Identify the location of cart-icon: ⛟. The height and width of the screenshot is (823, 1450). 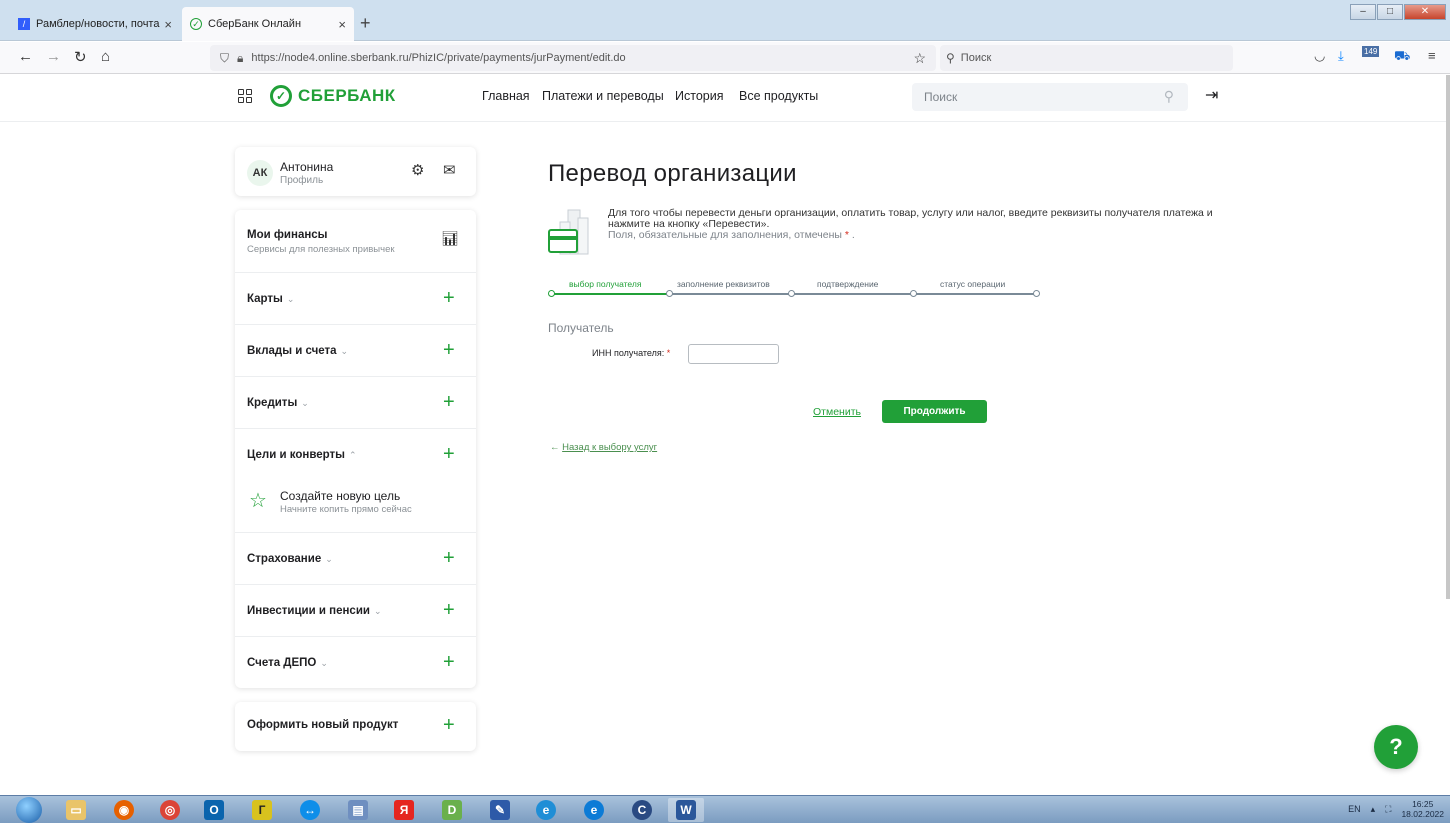
(1402, 57).